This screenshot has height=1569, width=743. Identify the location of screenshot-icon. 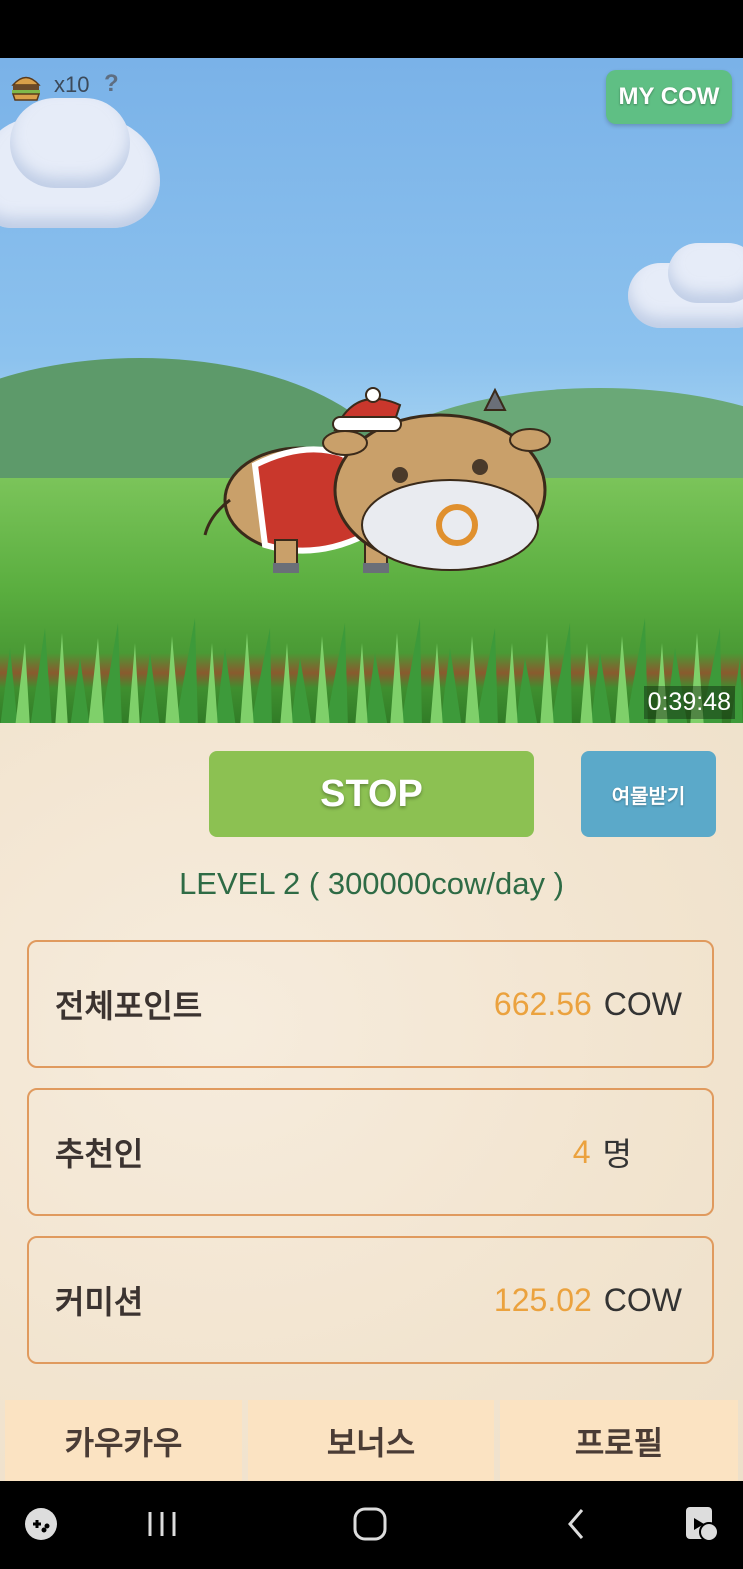
(702, 1524).